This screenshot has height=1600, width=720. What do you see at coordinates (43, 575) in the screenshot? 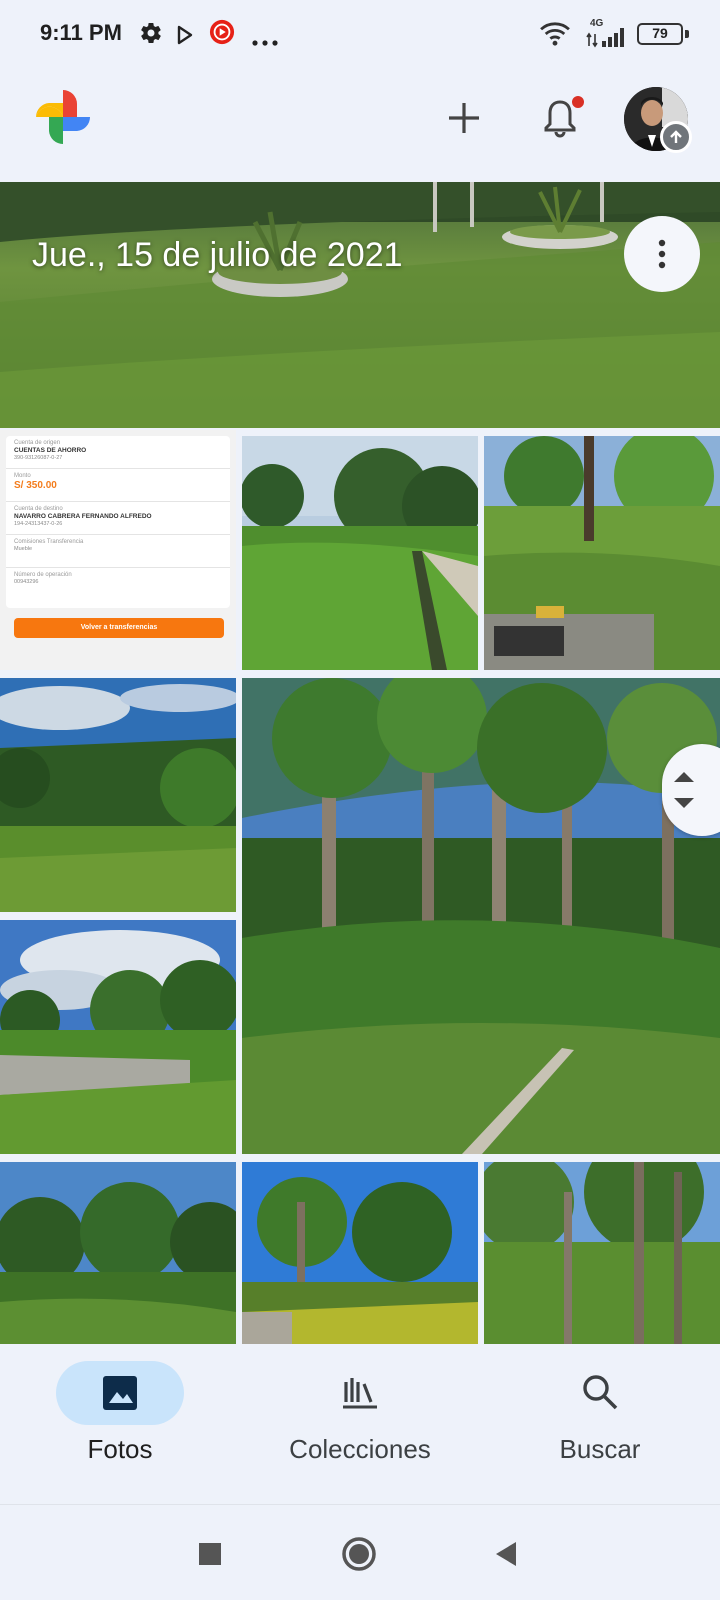
I see `operation-label: Número de operación` at bounding box center [43, 575].